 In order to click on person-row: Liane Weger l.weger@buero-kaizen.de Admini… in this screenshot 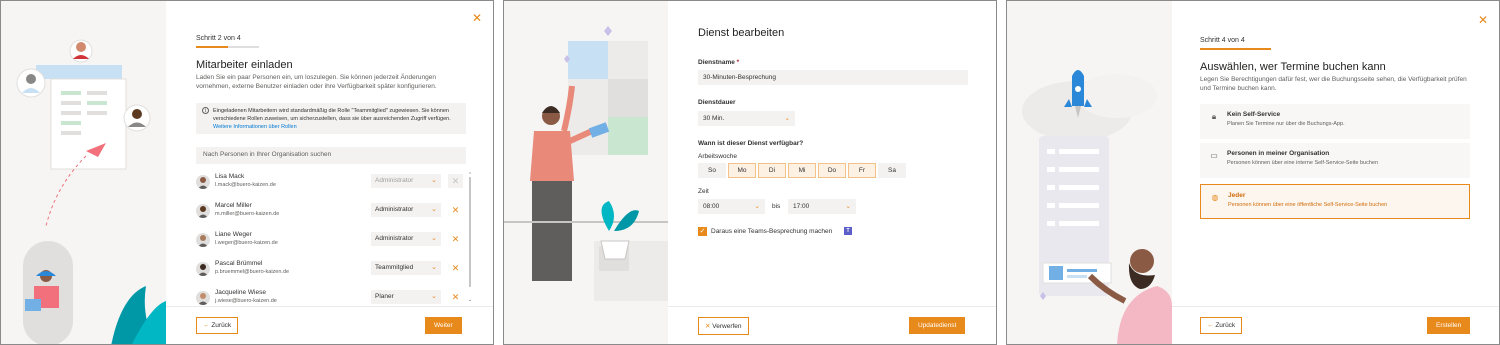, I will do `click(331, 242)`.